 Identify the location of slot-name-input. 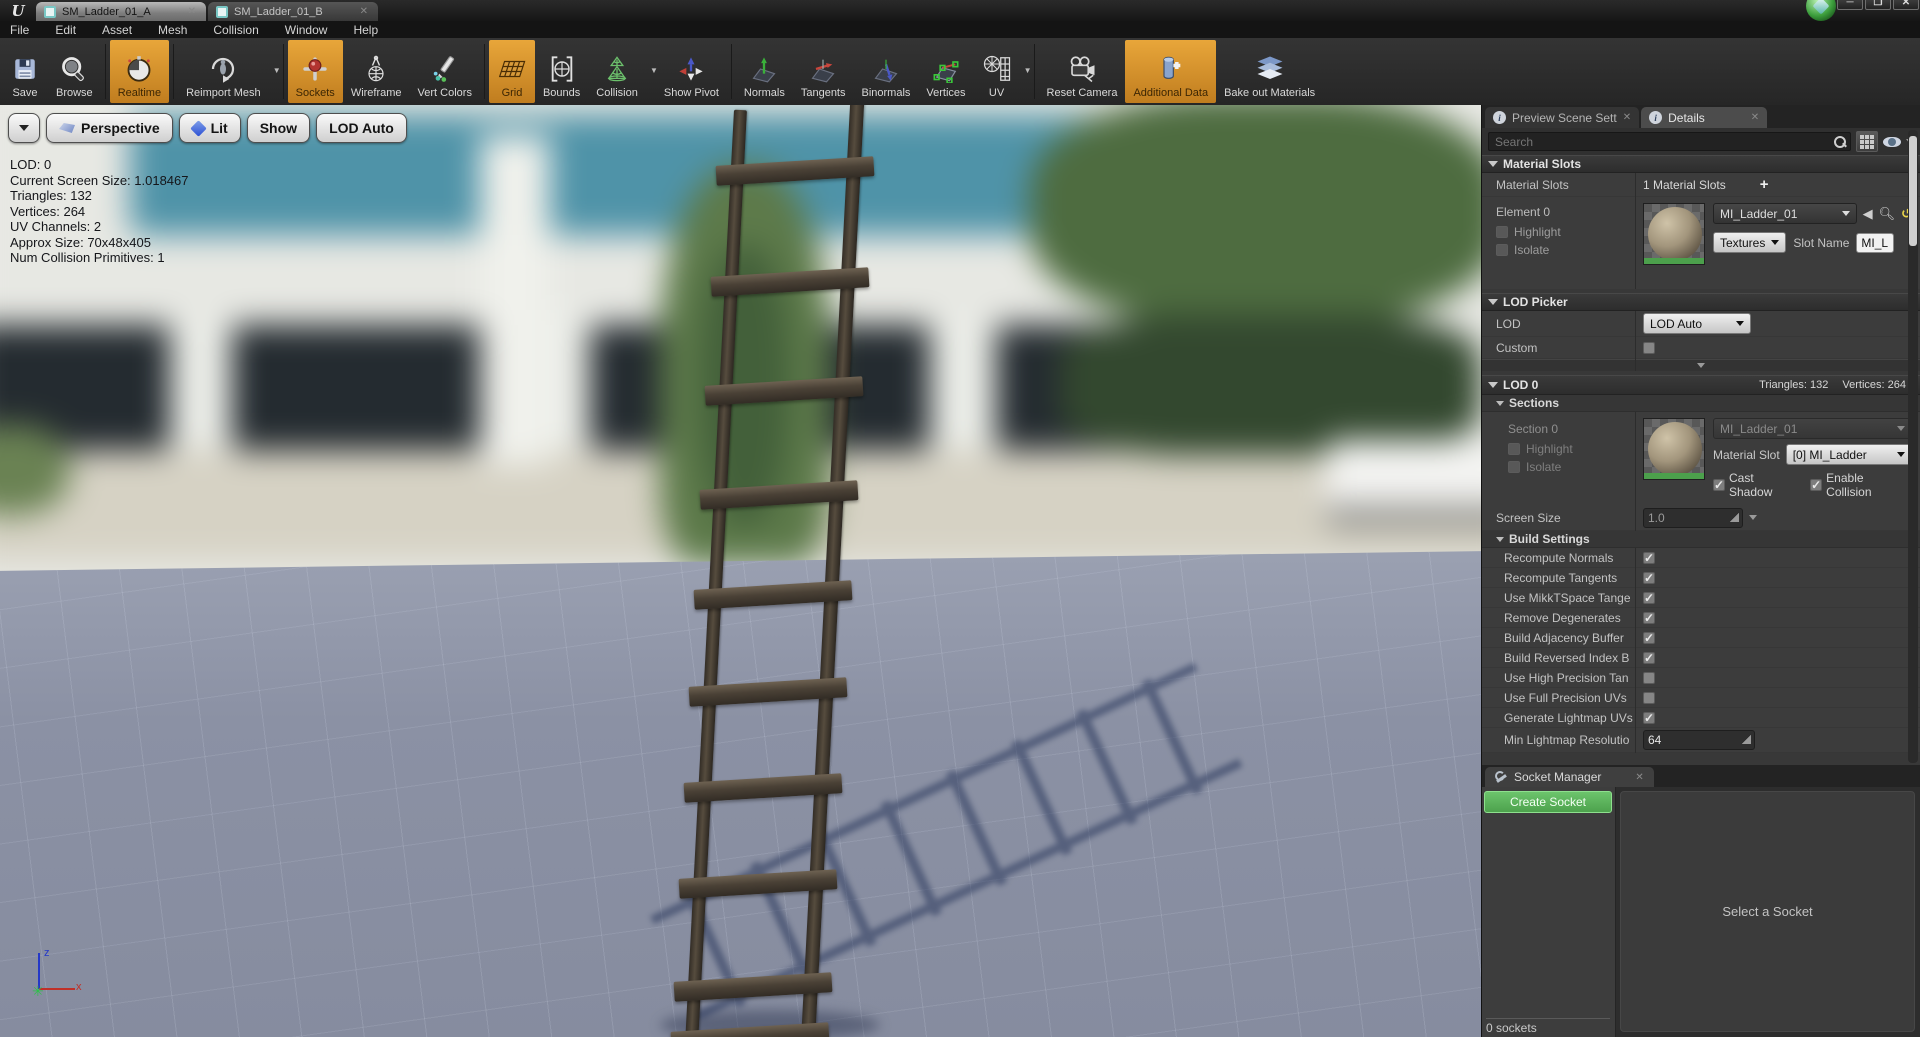
(1875, 242).